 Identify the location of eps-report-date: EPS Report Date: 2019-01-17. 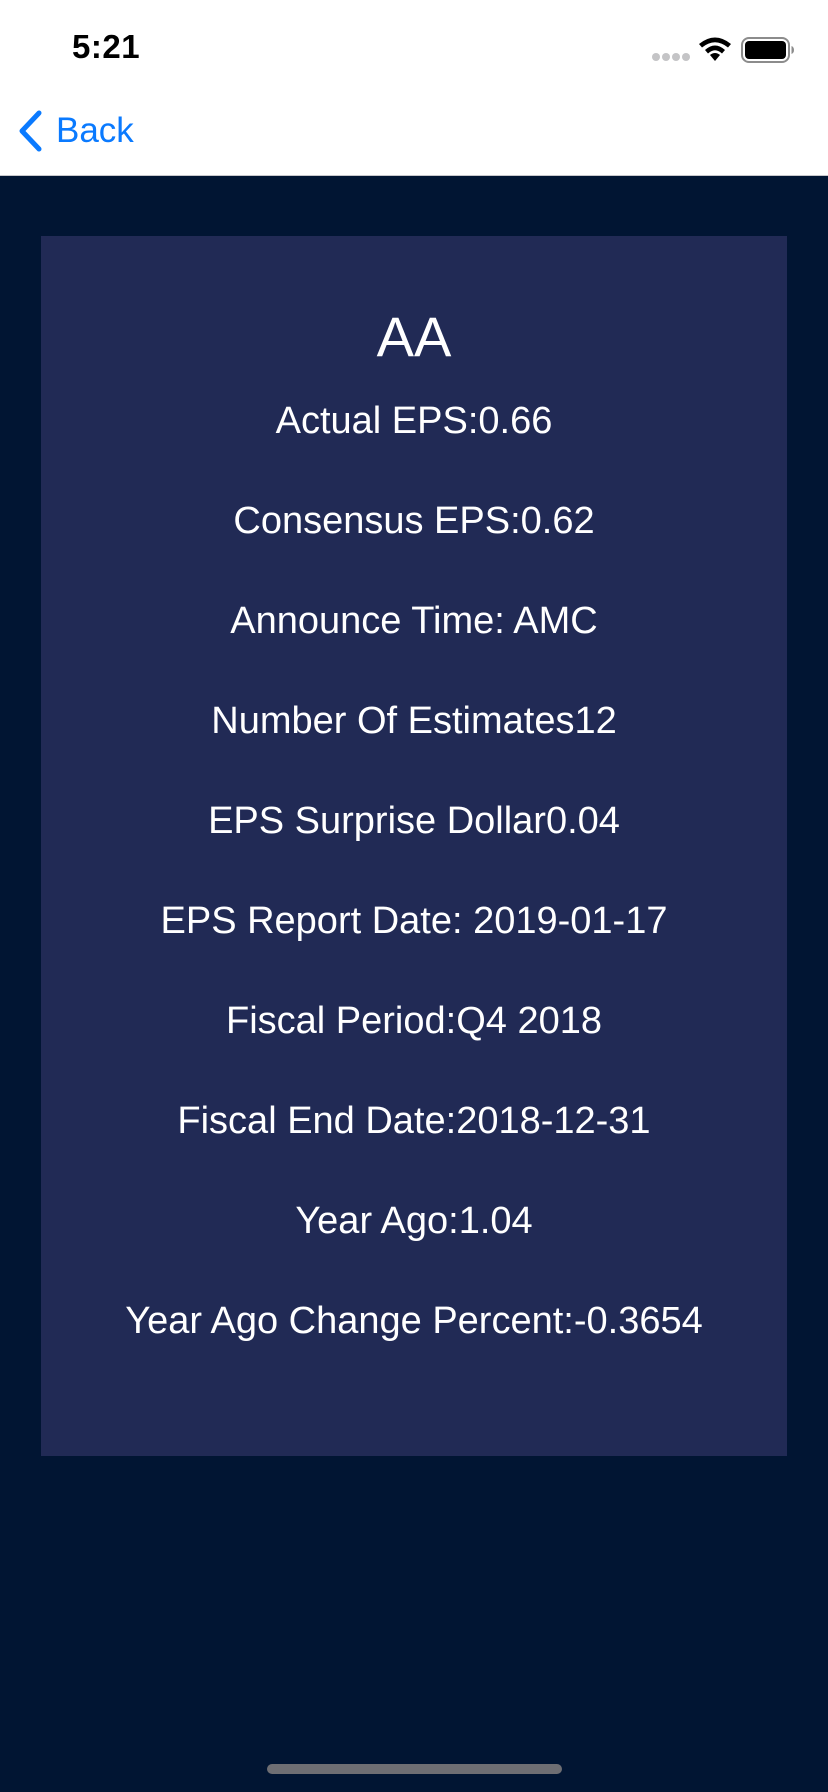
(414, 921).